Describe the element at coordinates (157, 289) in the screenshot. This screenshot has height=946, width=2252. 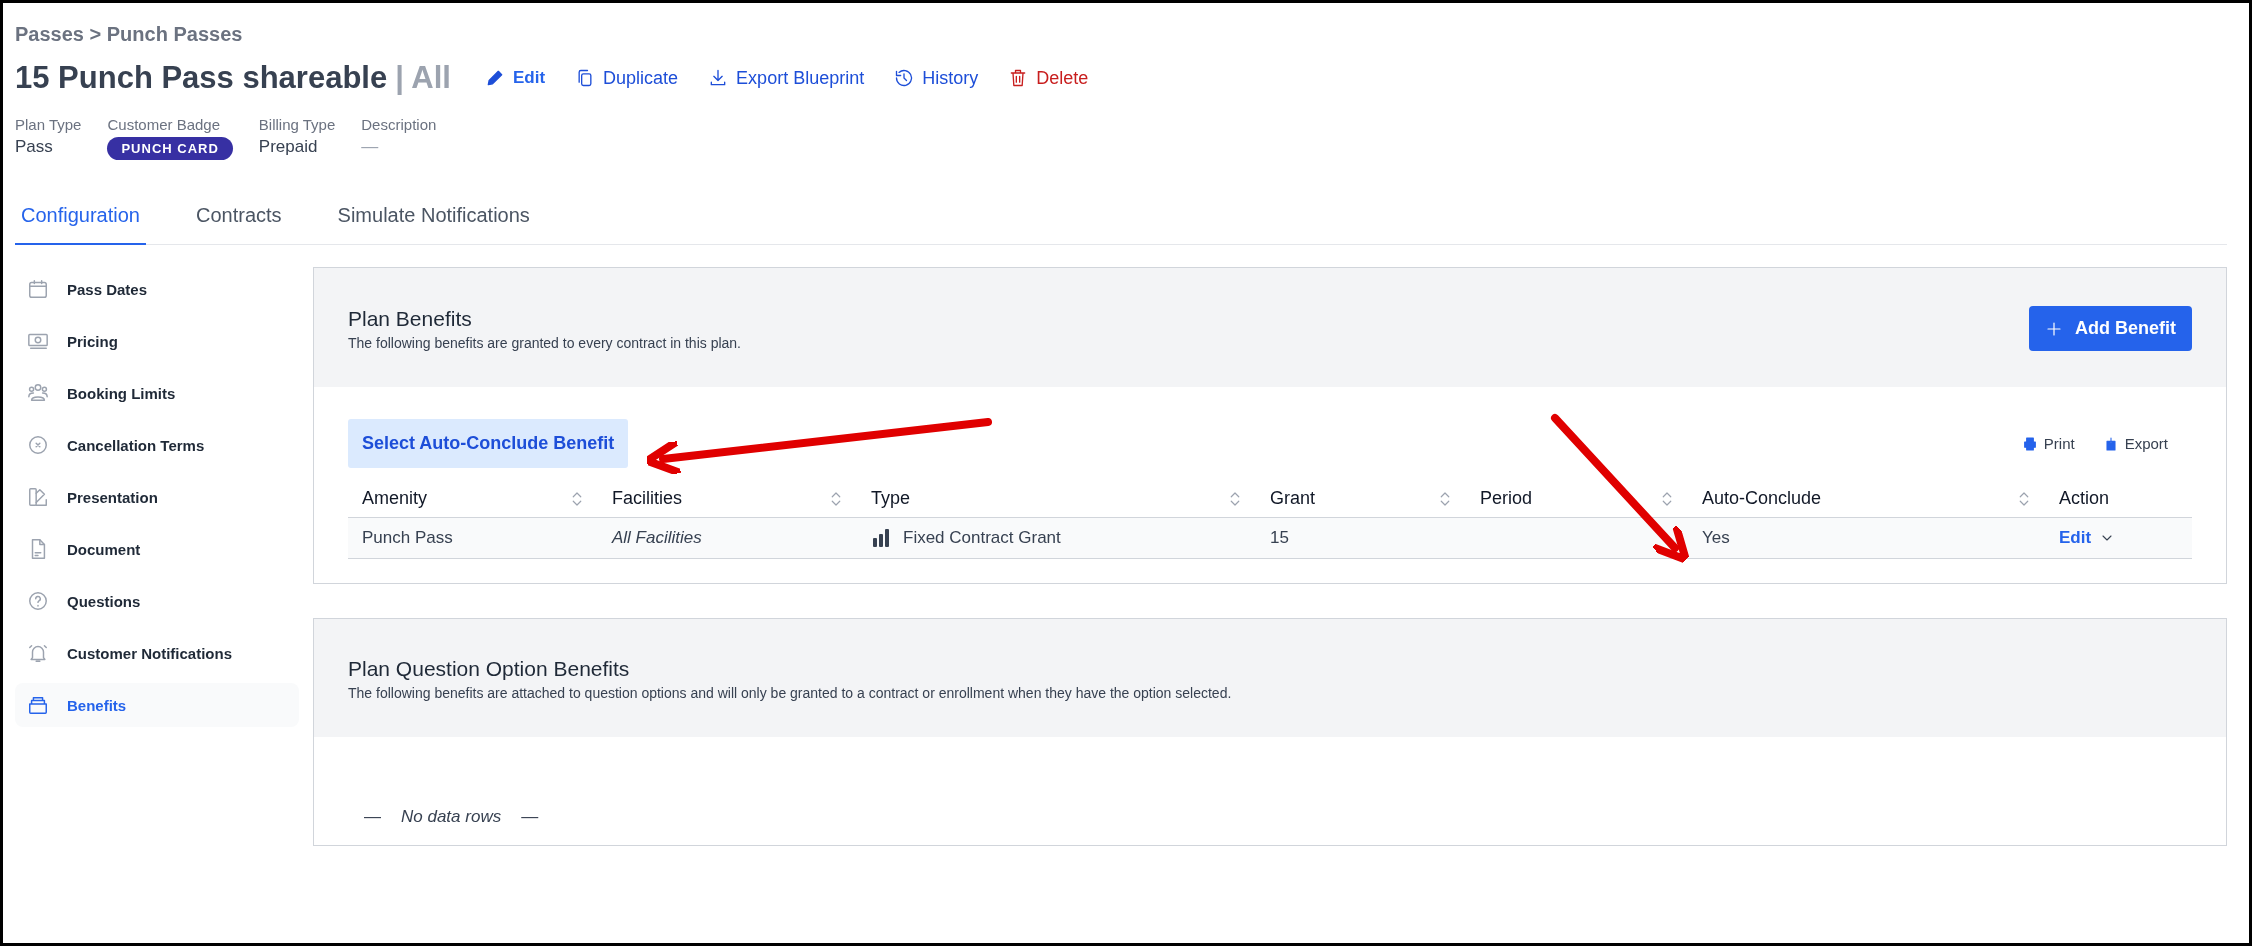
I see `sidebar-item: Pass Dates` at that location.